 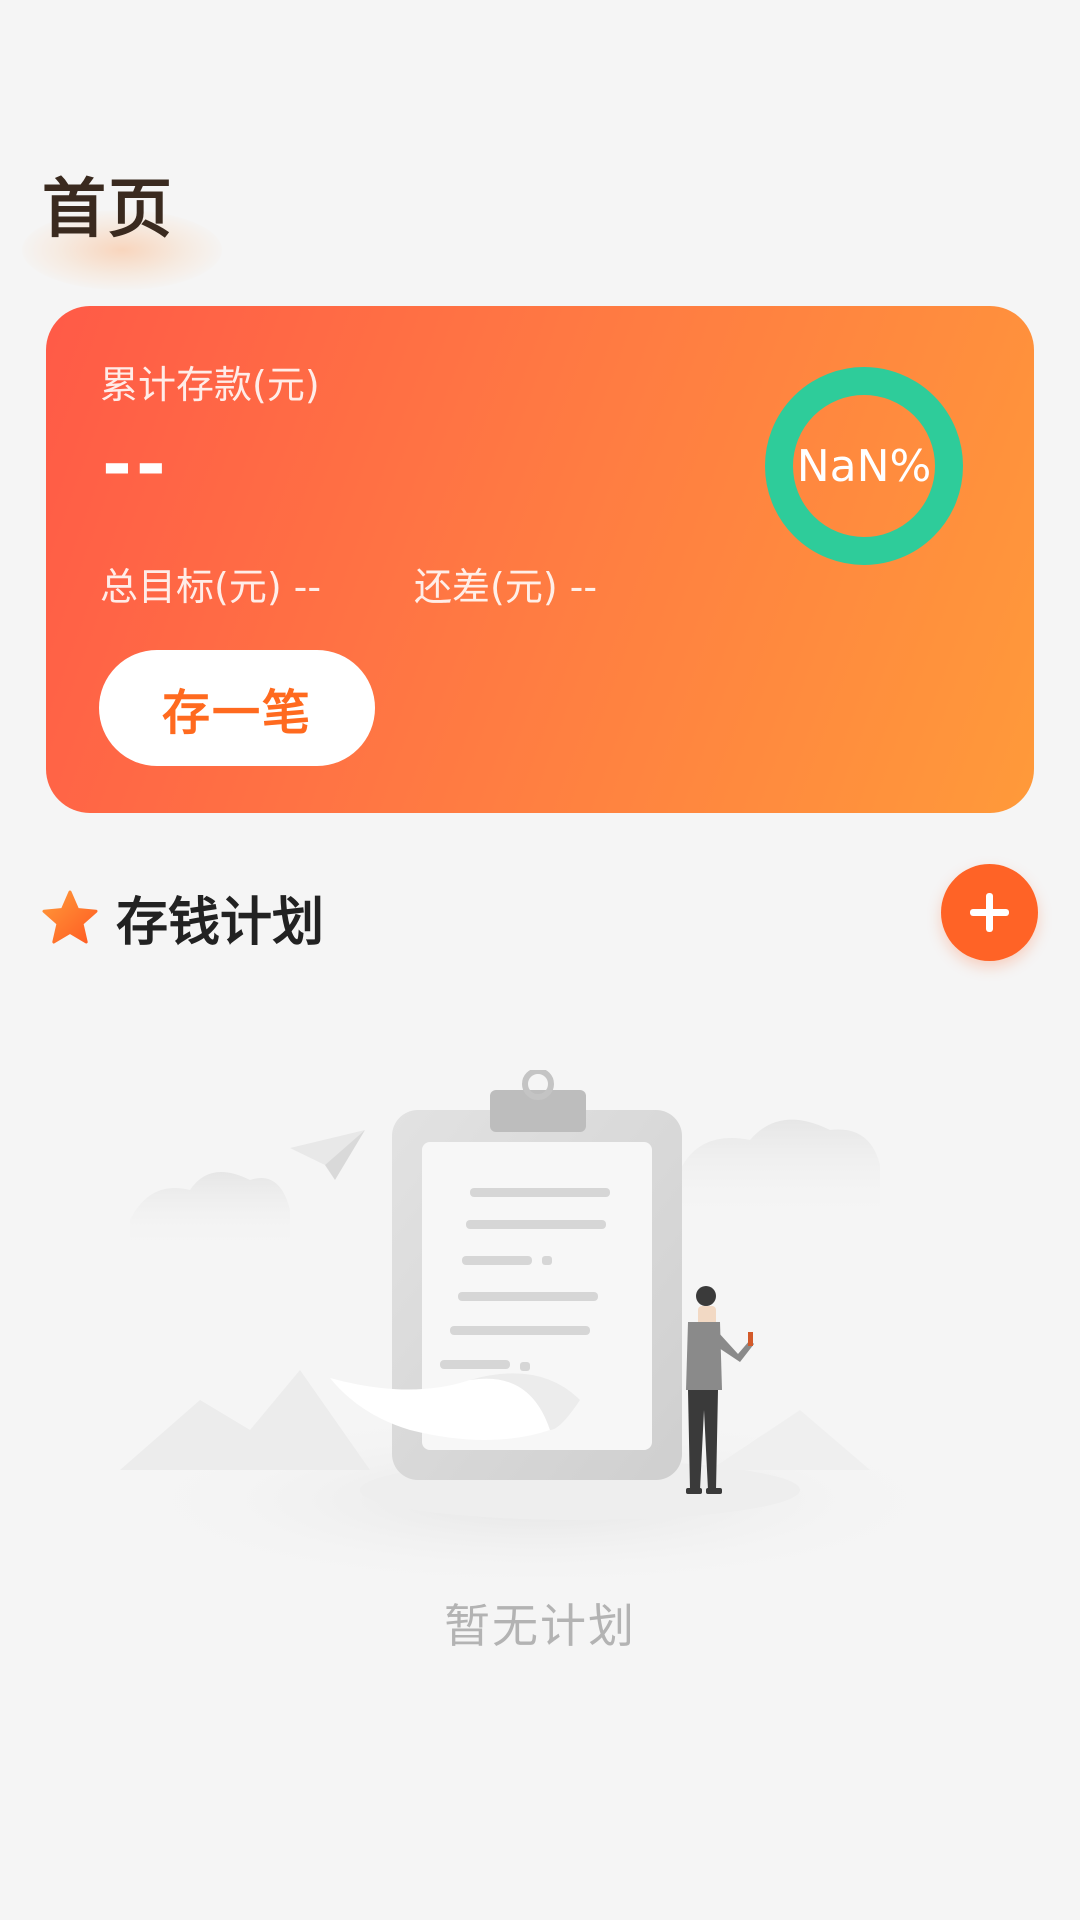 I want to click on goal-row: 总目标(元) --, so click(x=210, y=583).